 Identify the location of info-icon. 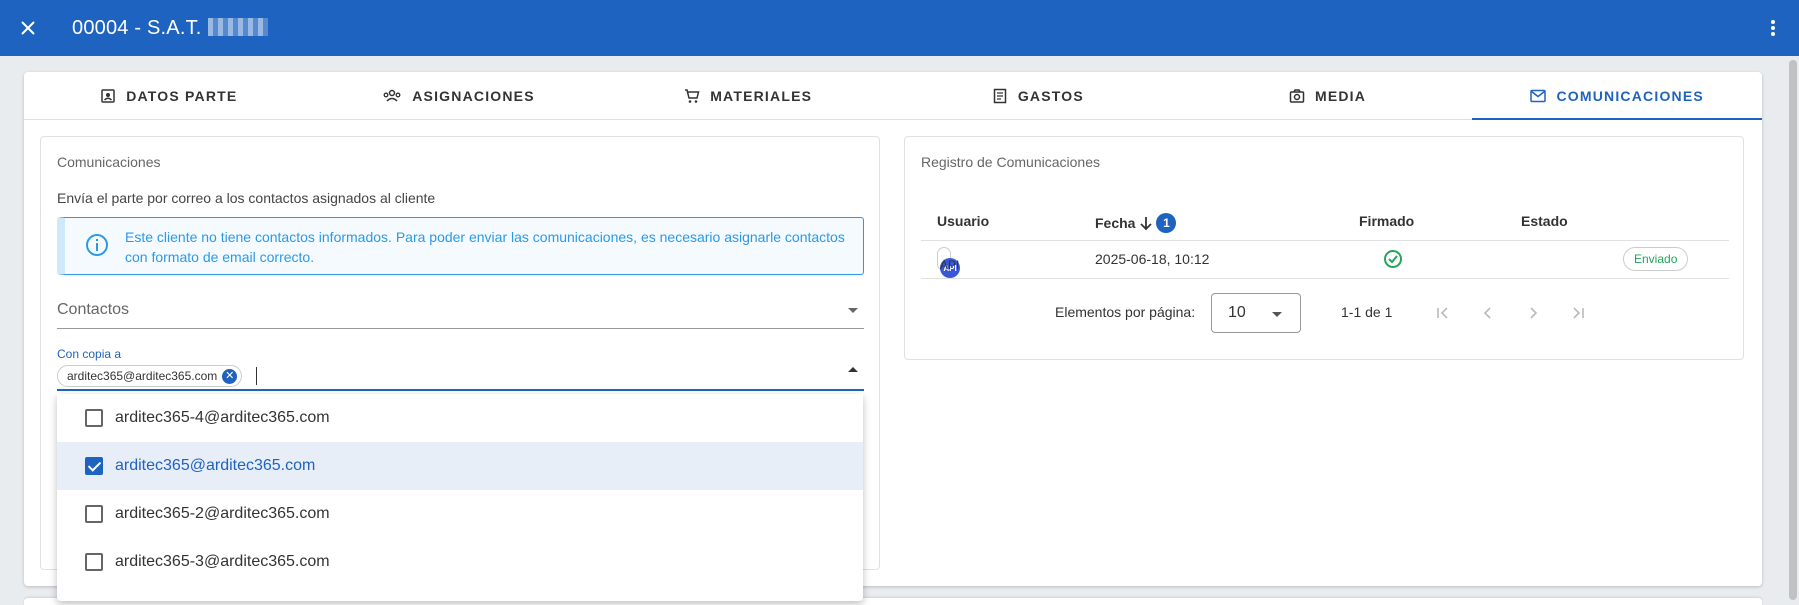
(97, 245).